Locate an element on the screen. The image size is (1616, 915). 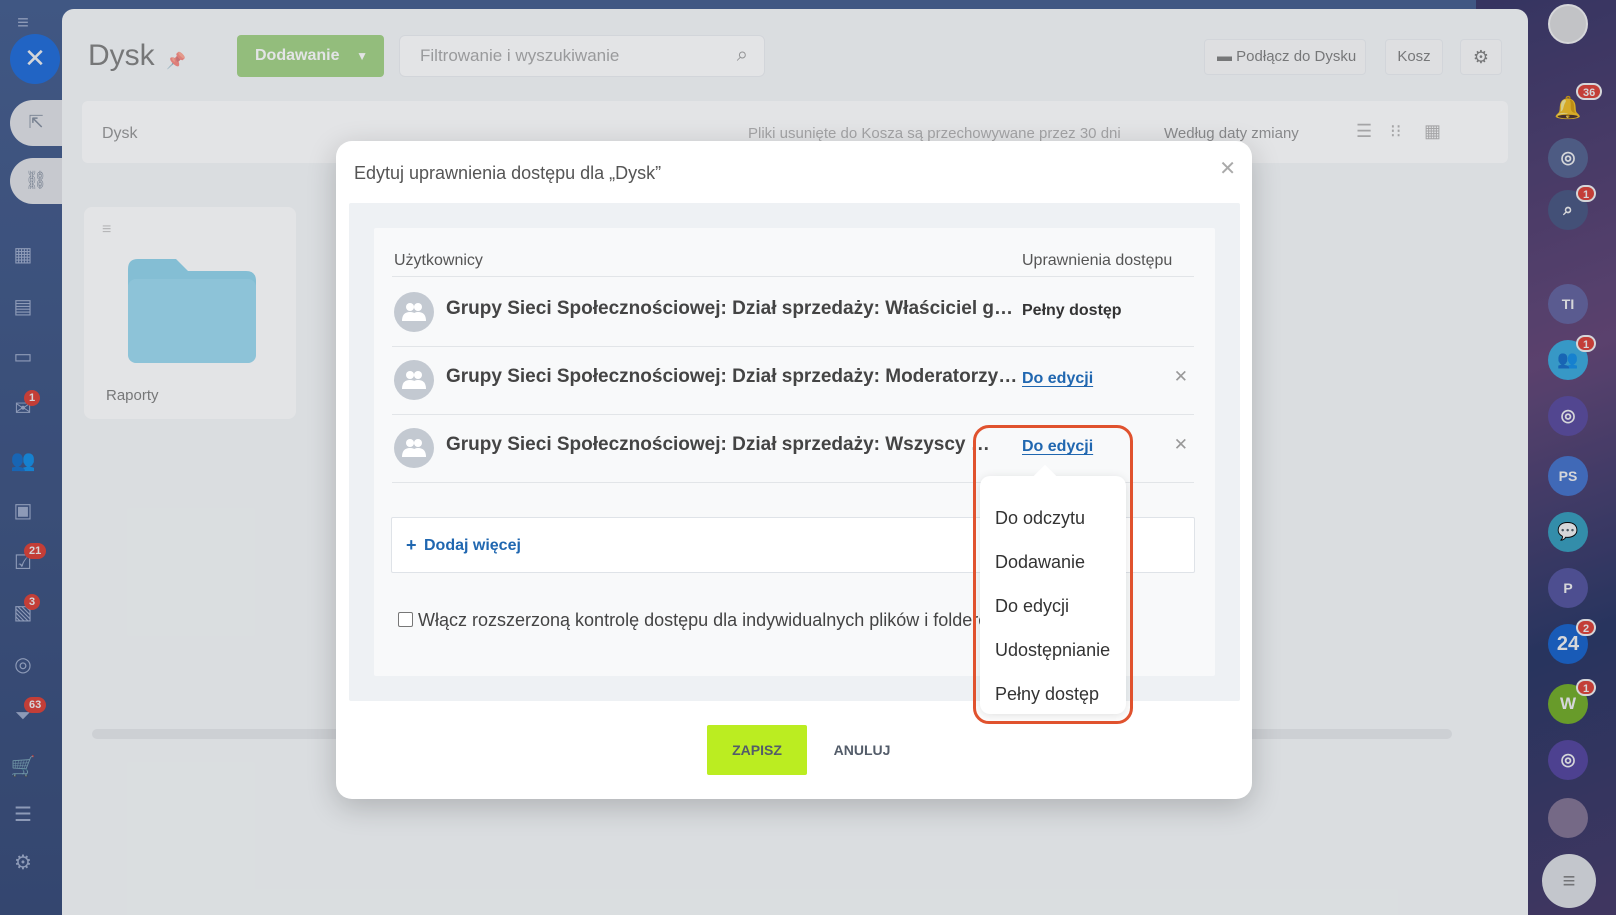
dialog-title: Edytuj uprawnienia dostępu dla „Dysk” is located at coordinates (508, 173).